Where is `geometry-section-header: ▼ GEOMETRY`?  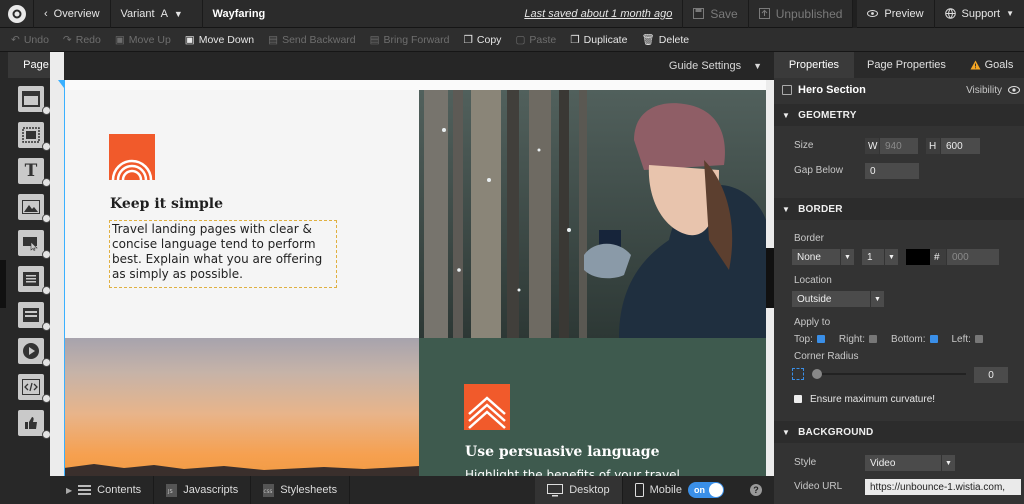 geometry-section-header: ▼ GEOMETRY is located at coordinates (899, 115).